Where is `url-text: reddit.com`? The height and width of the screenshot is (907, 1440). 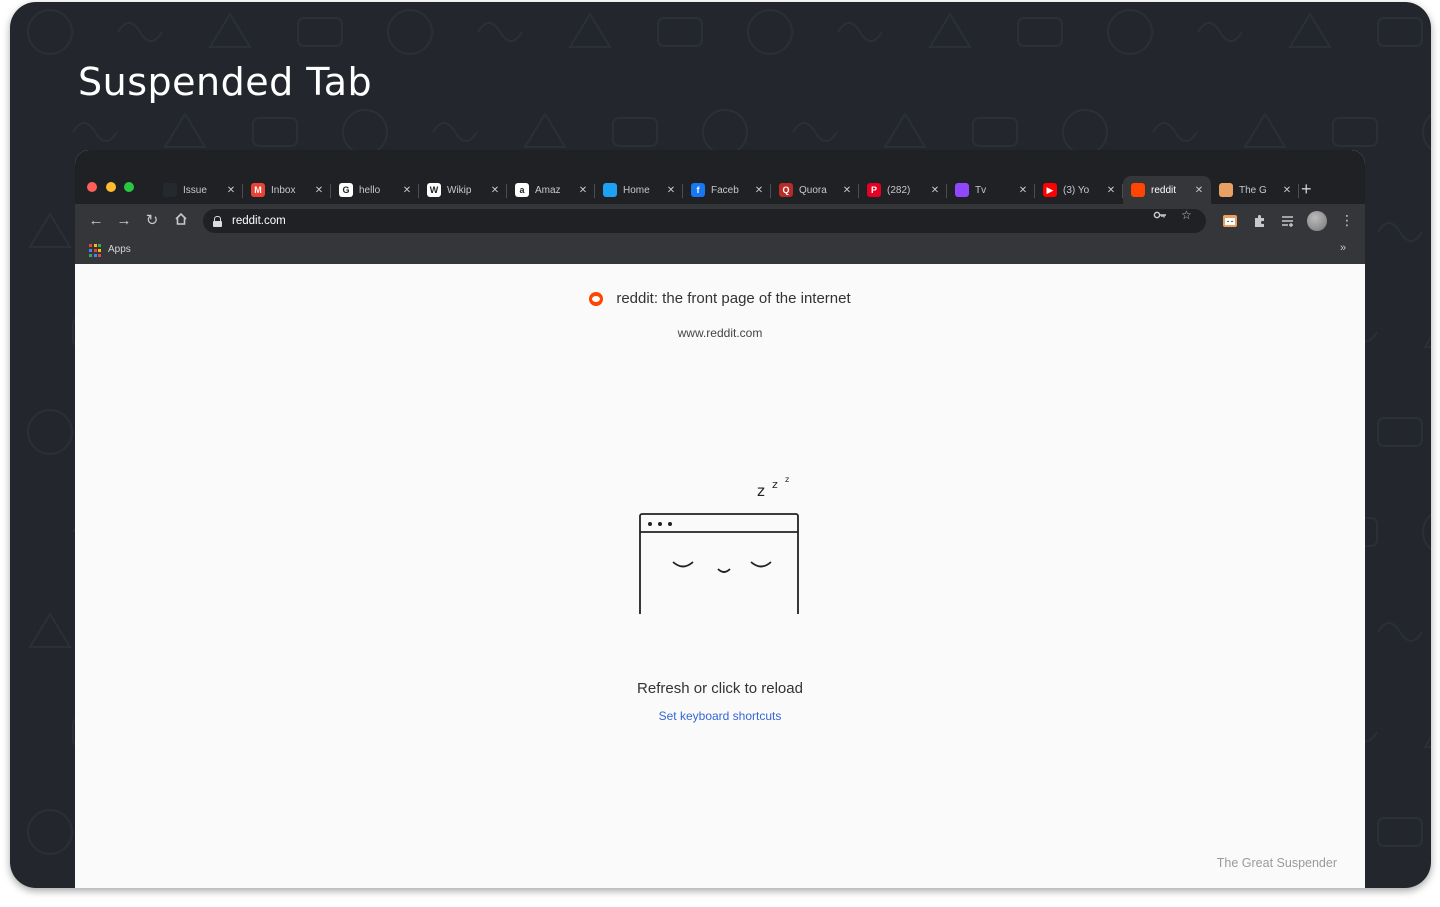 url-text: reddit.com is located at coordinates (259, 221).